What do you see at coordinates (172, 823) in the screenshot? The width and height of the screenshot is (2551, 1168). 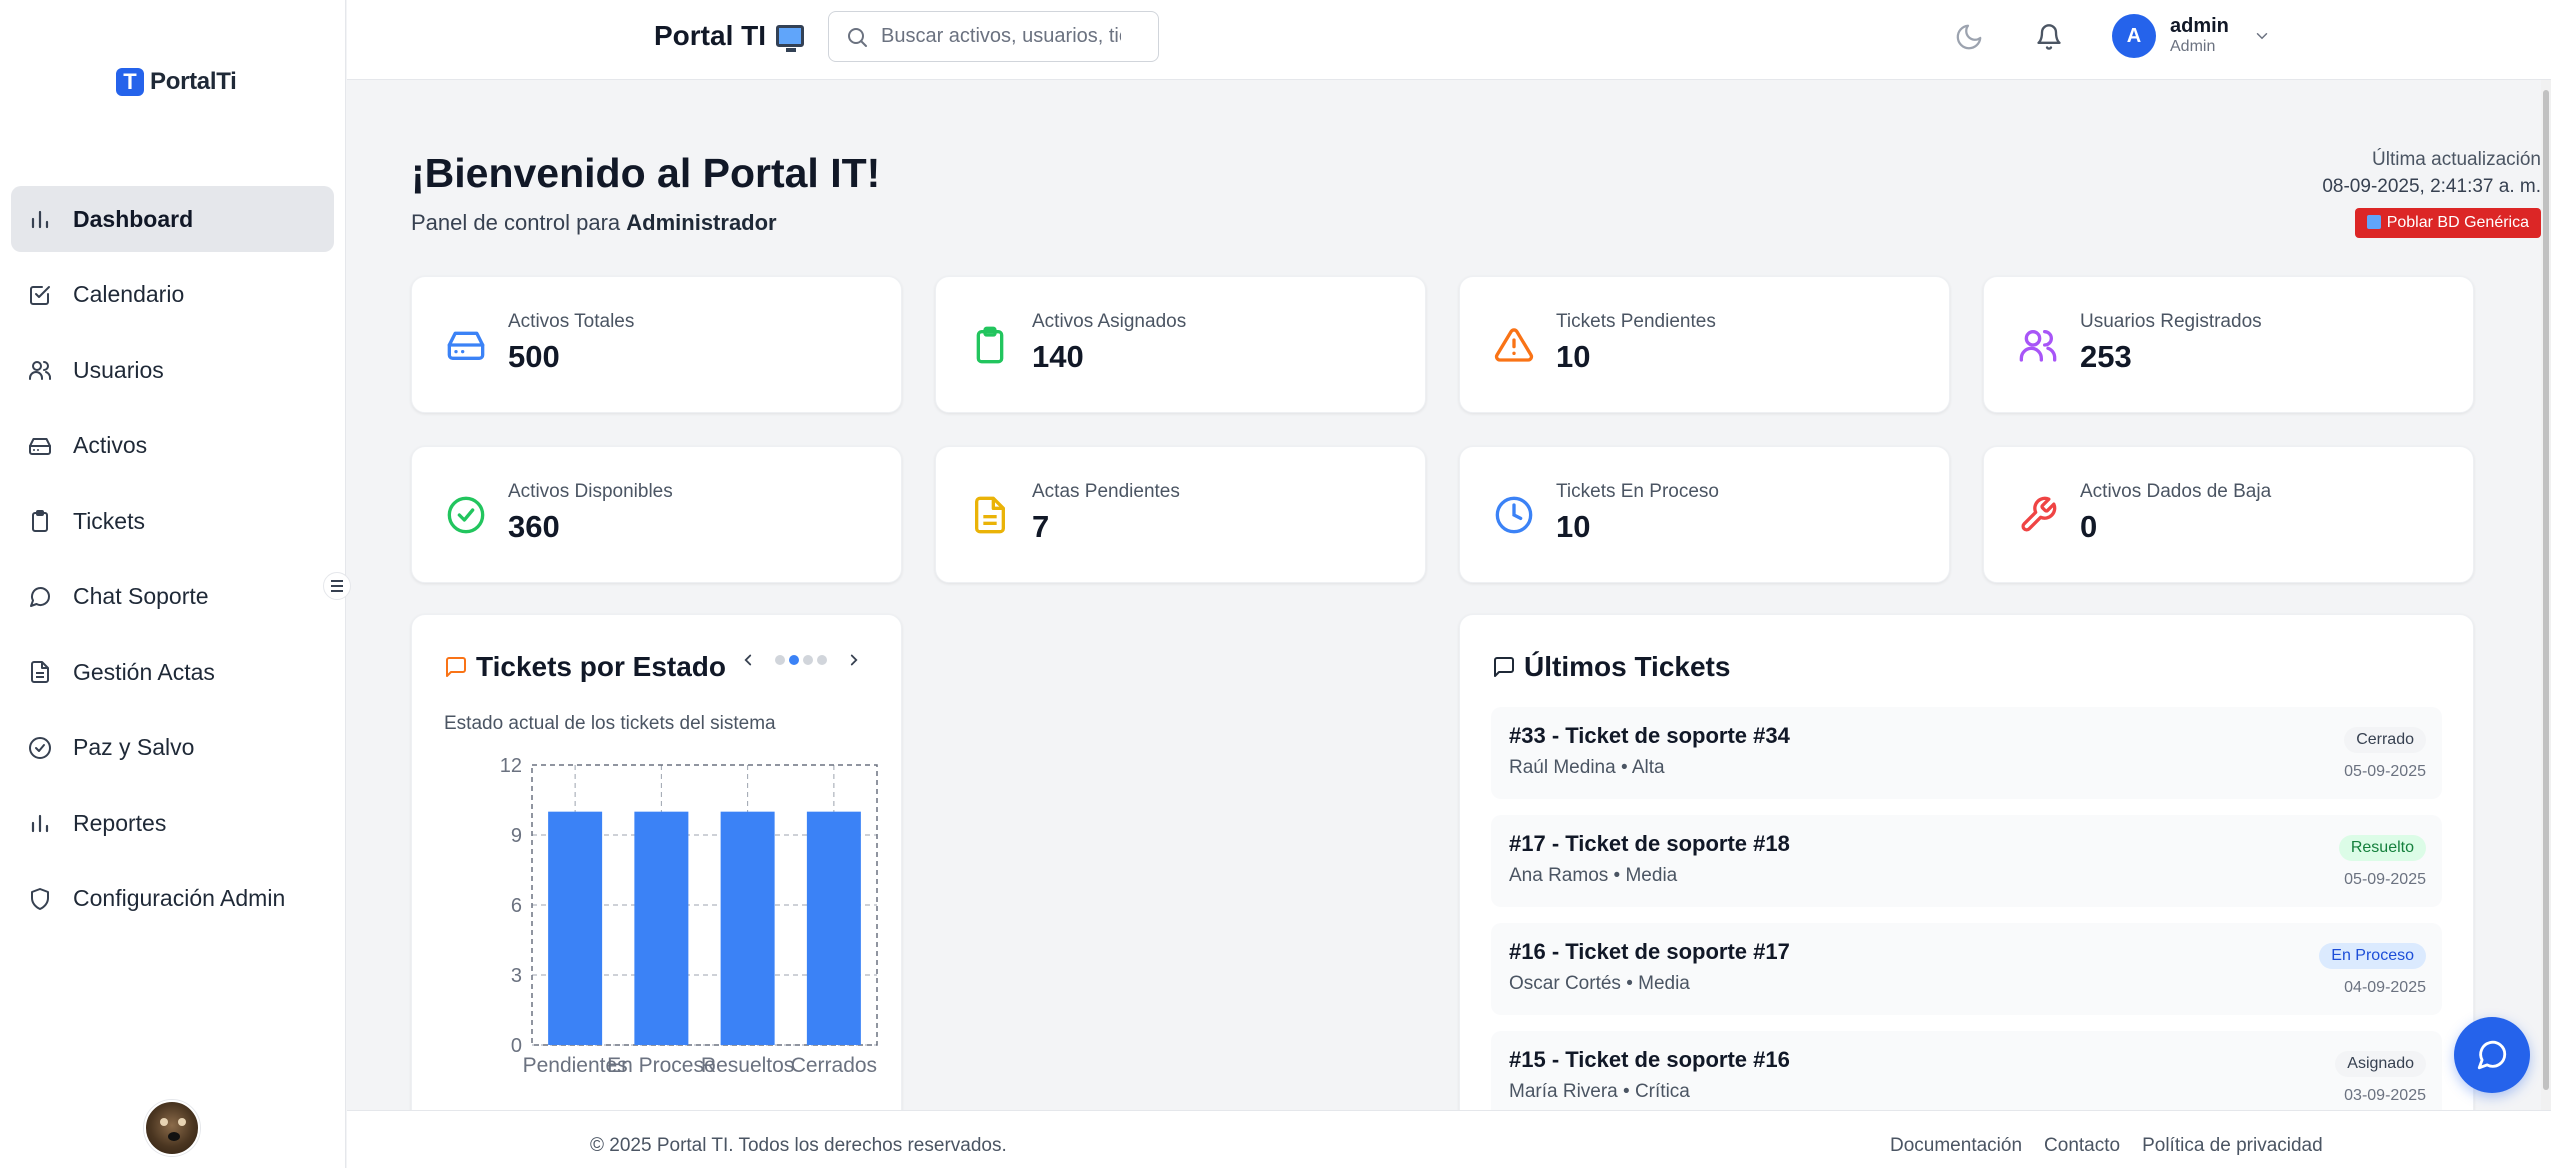 I see `sidebar-item-reportes: Reportes` at bounding box center [172, 823].